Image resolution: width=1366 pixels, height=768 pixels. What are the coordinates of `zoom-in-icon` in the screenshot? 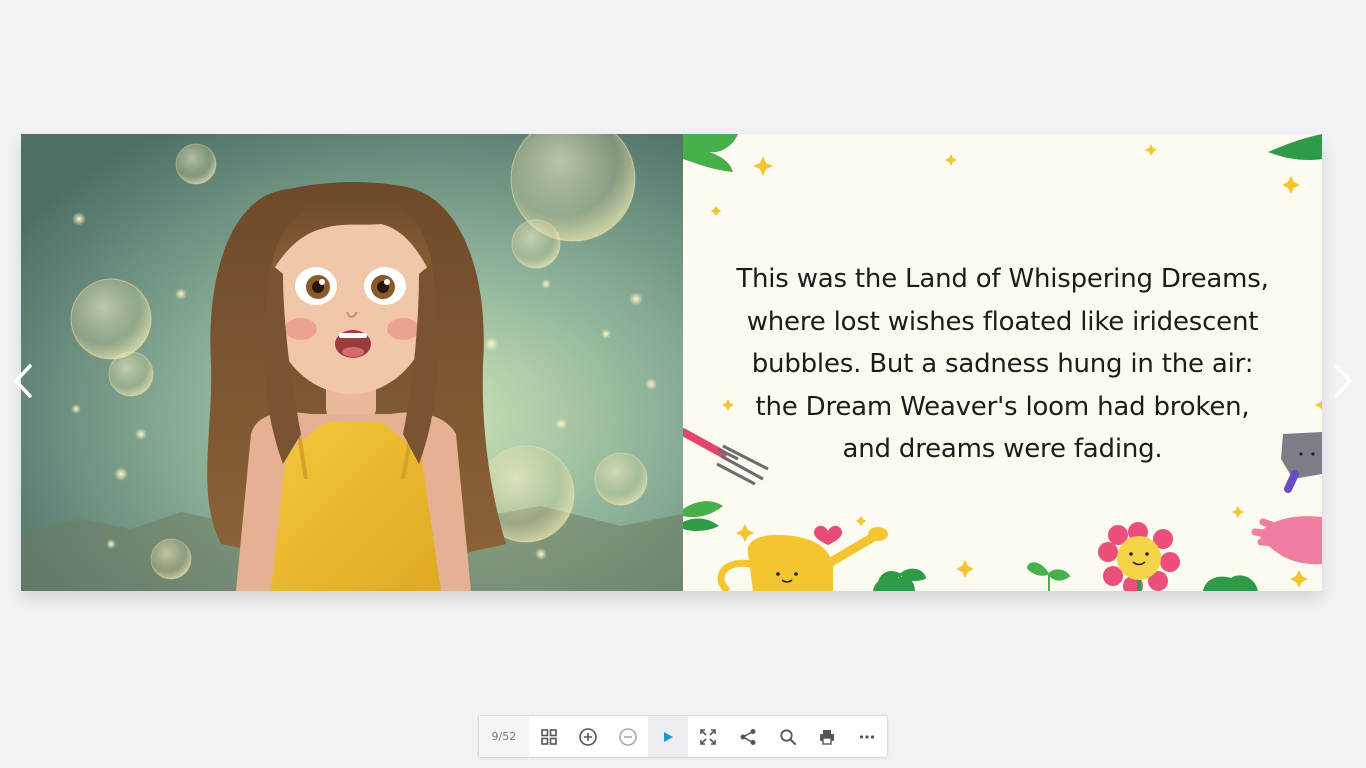 It's located at (588, 736).